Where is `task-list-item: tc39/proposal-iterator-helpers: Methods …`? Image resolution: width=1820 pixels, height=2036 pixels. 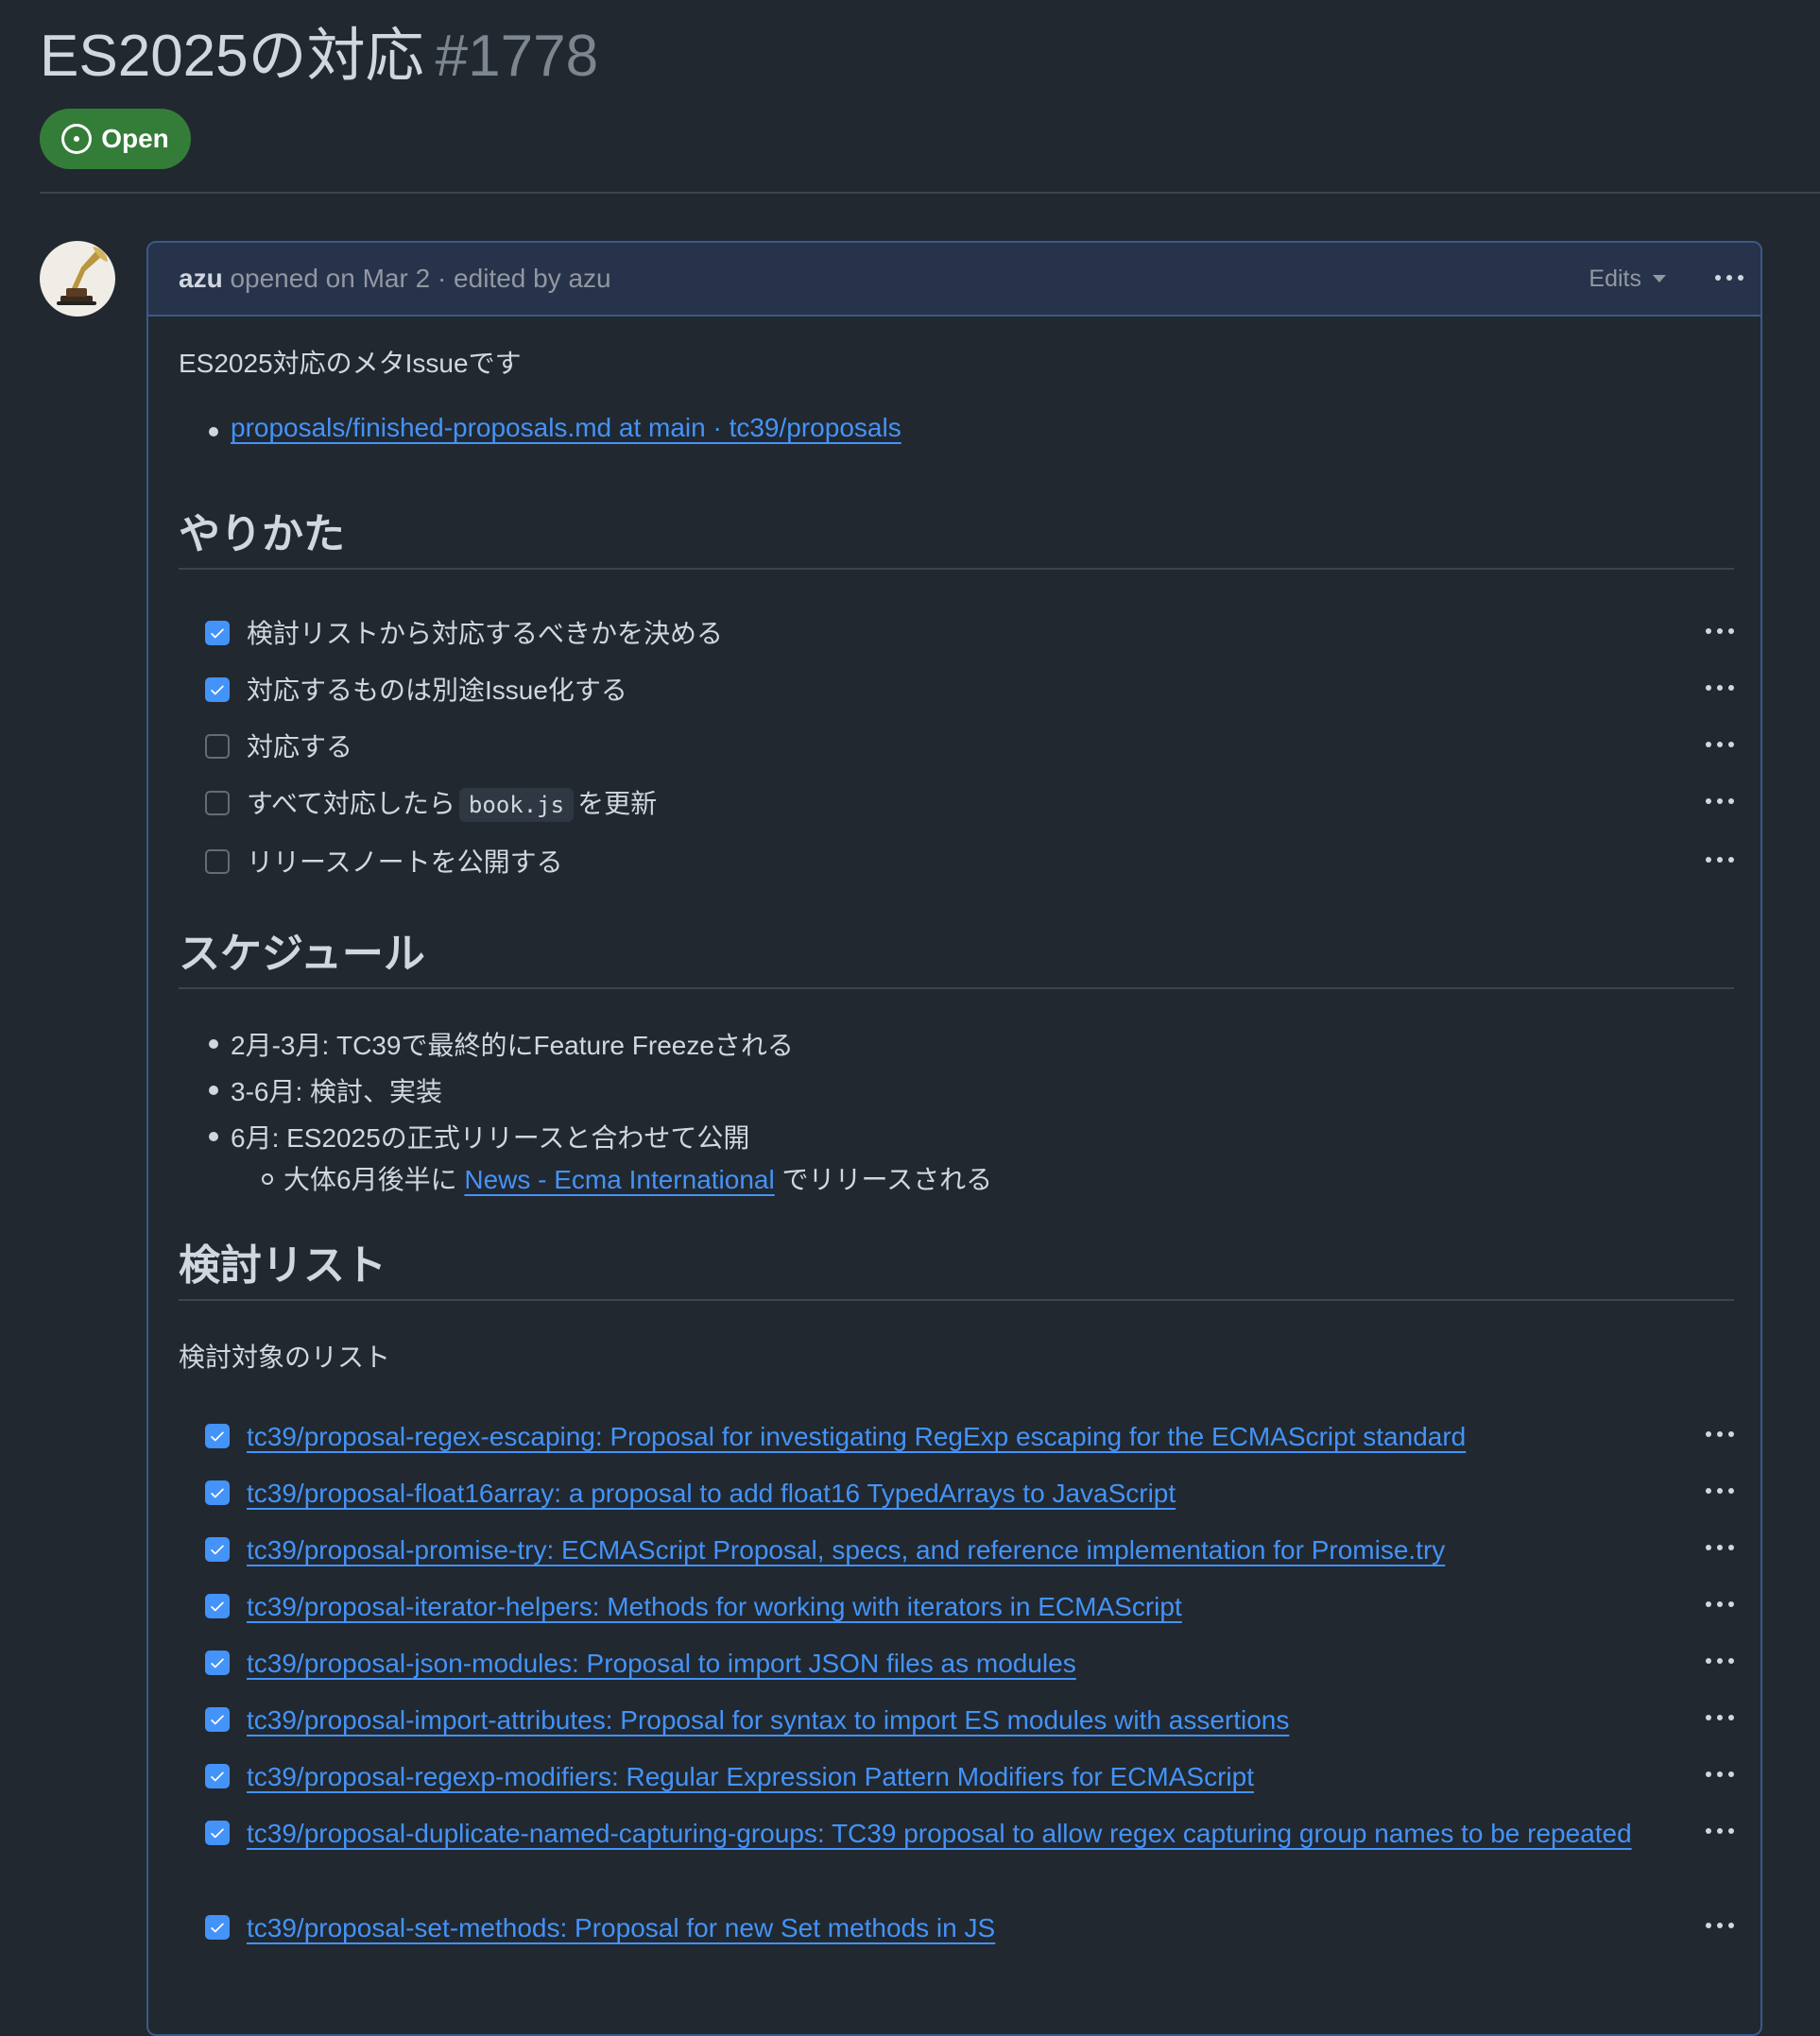 task-list-item: tc39/proposal-iterator-helpers: Methods … is located at coordinates (969, 1609).